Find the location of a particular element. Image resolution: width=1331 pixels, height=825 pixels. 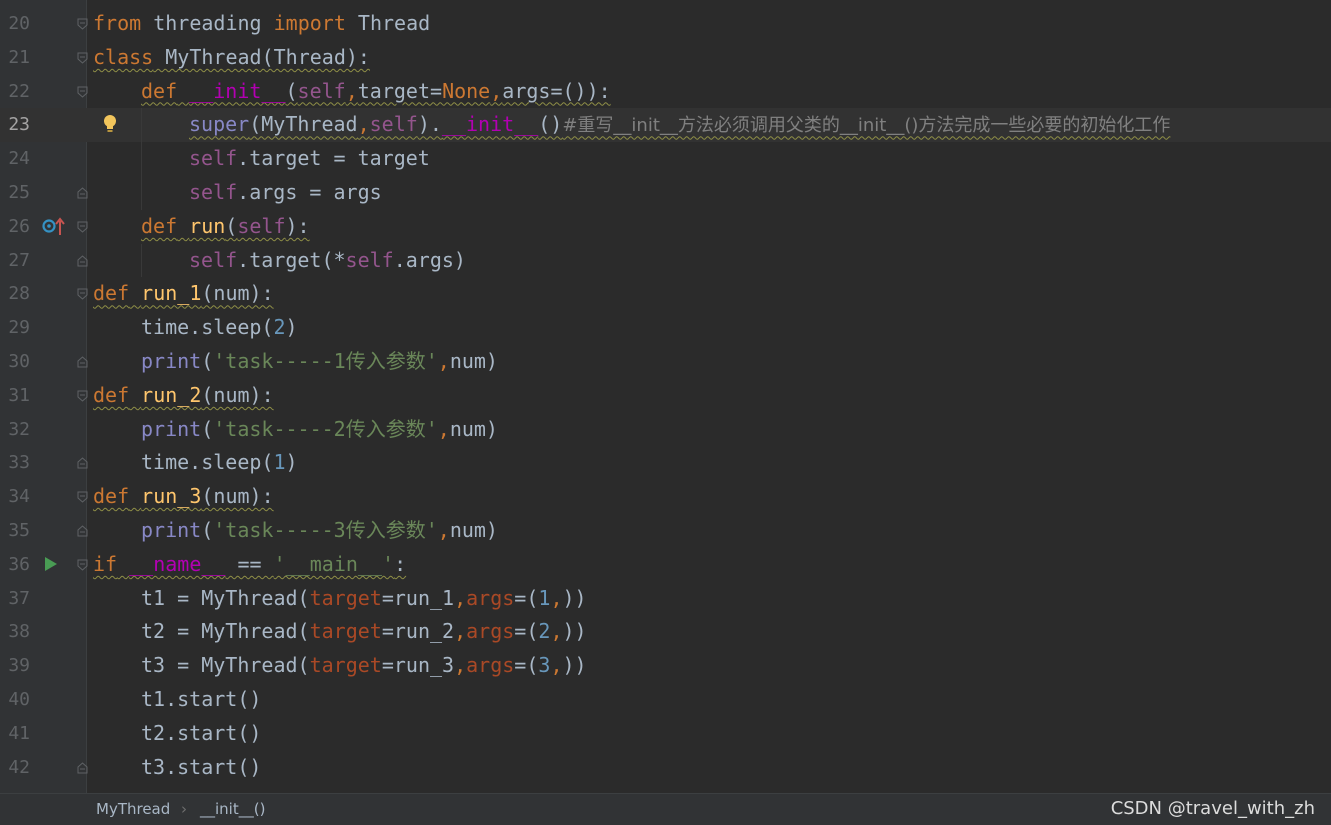

code-line: 32 print('task-----2传入参数',num) is located at coordinates (665, 430).